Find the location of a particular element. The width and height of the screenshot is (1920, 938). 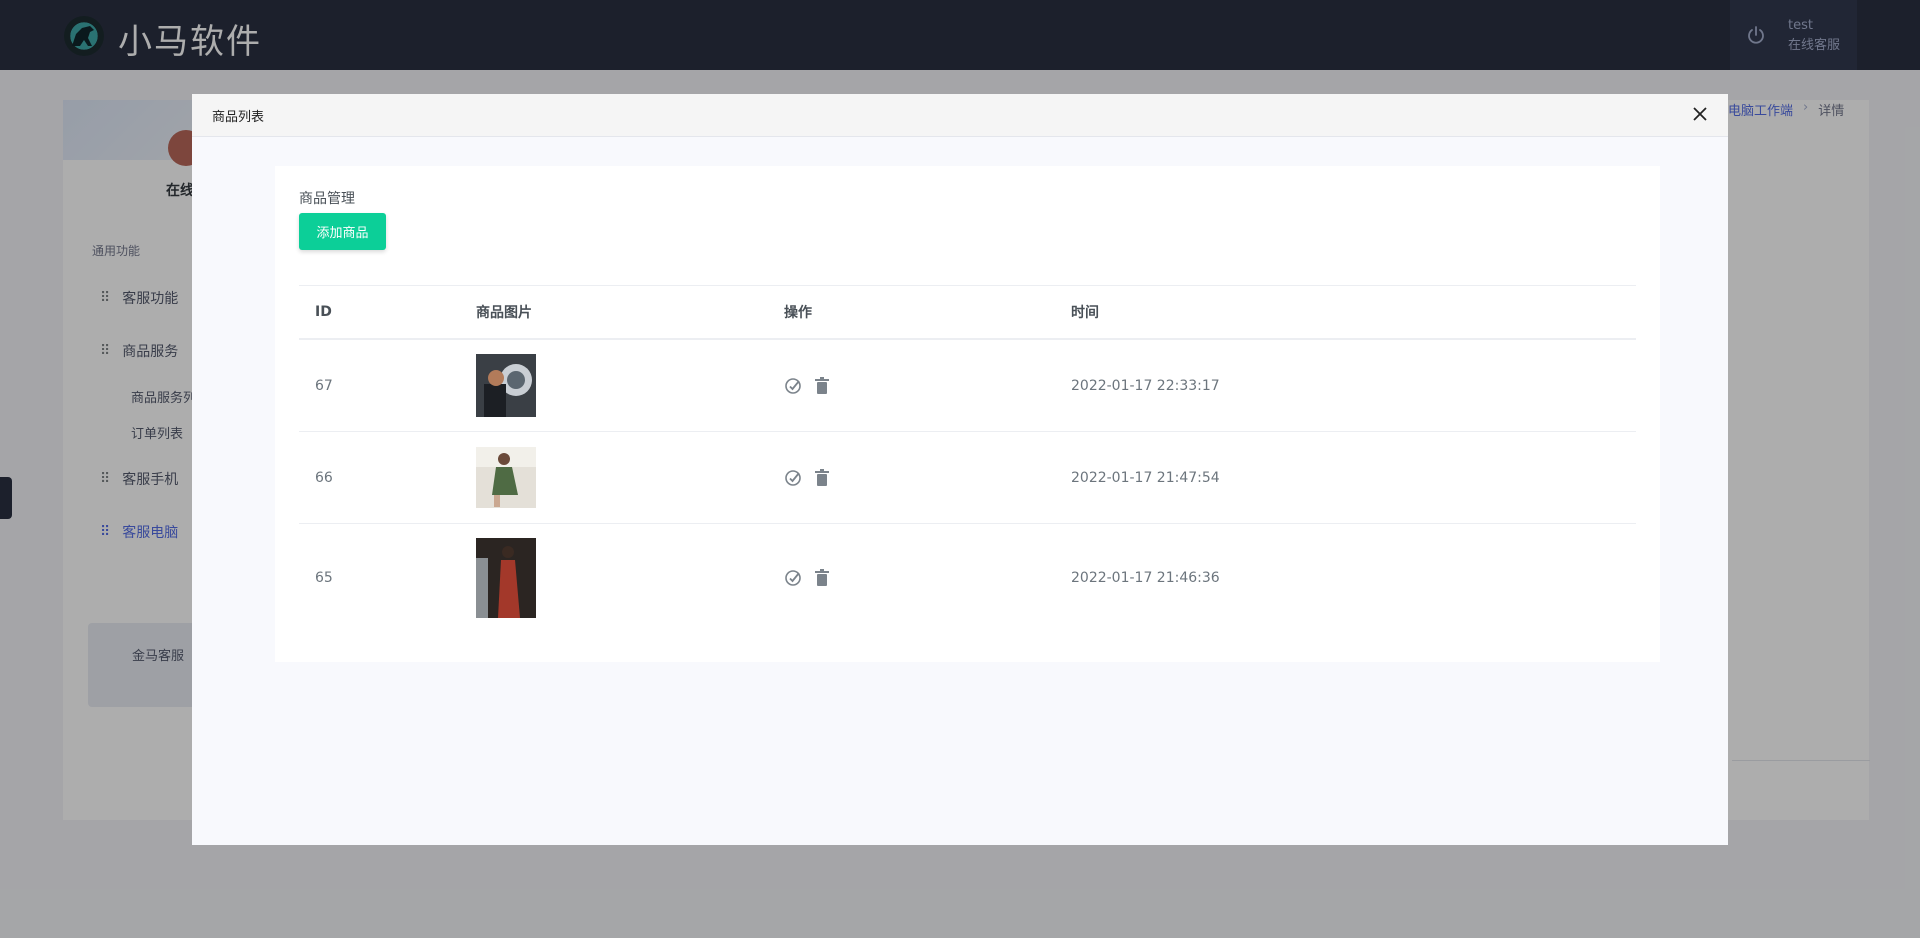

table-row: 65 2022-01-17 21:46:36 is located at coordinates (967, 578).